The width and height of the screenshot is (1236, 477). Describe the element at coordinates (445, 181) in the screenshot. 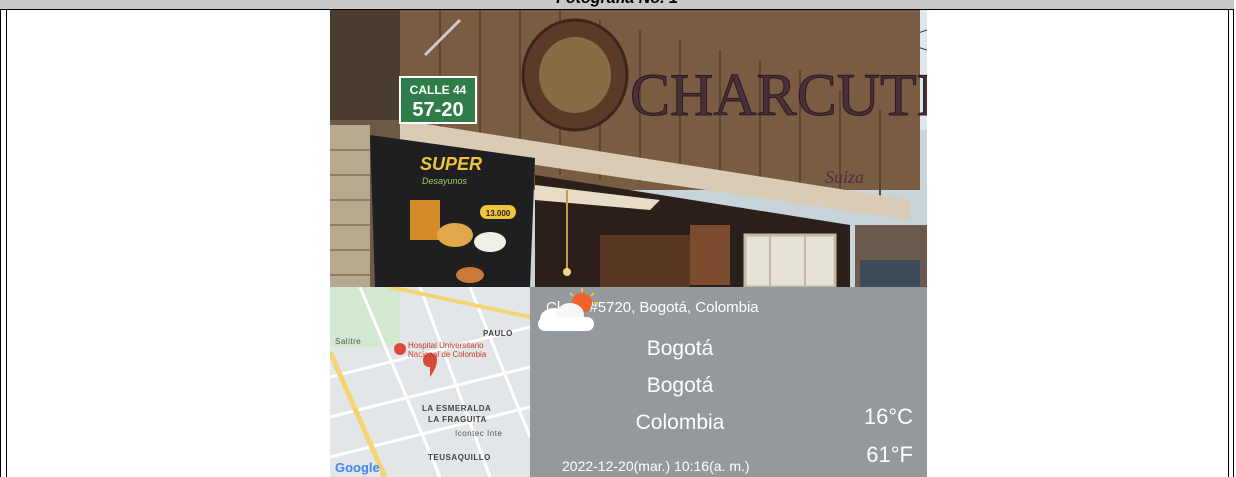

I see `banner-tag: Desayunos` at that location.